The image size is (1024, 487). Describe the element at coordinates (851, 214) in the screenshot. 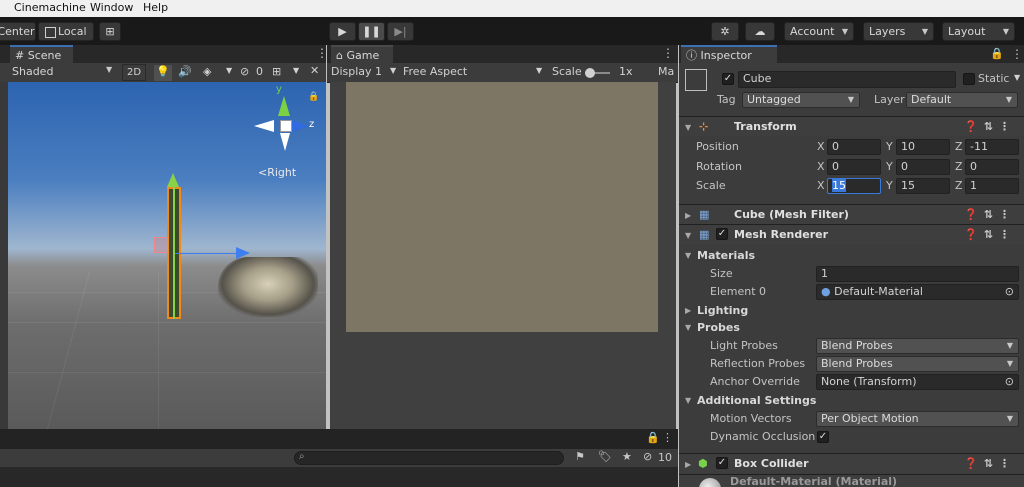

I see `mesh-filter-header: ▶ ▦ Cube (Mesh Filter) ❓⇅⋮` at that location.